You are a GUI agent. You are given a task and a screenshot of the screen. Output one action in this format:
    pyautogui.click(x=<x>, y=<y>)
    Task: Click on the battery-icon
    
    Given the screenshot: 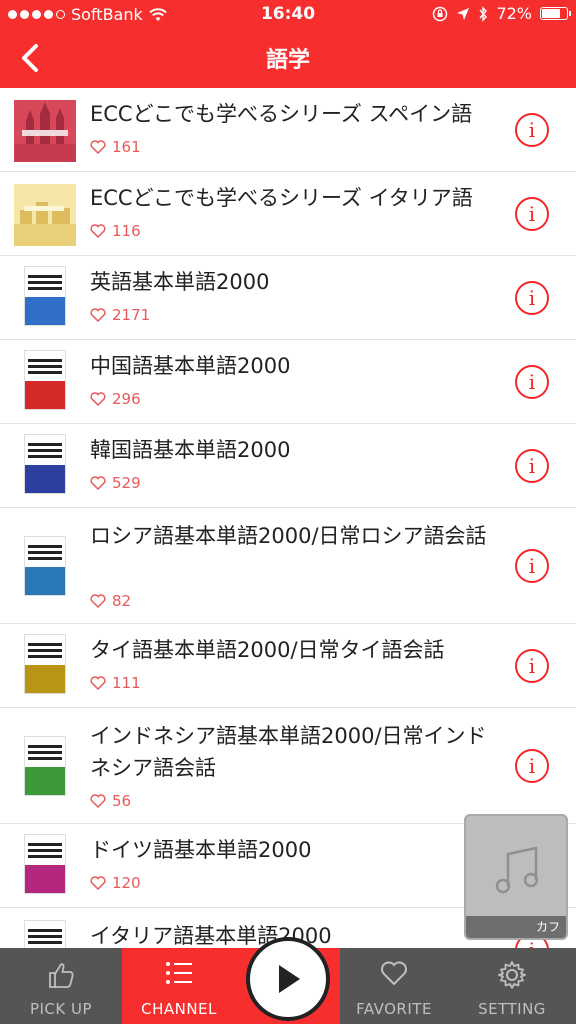 What is the action you would take?
    pyautogui.click(x=555, y=13)
    